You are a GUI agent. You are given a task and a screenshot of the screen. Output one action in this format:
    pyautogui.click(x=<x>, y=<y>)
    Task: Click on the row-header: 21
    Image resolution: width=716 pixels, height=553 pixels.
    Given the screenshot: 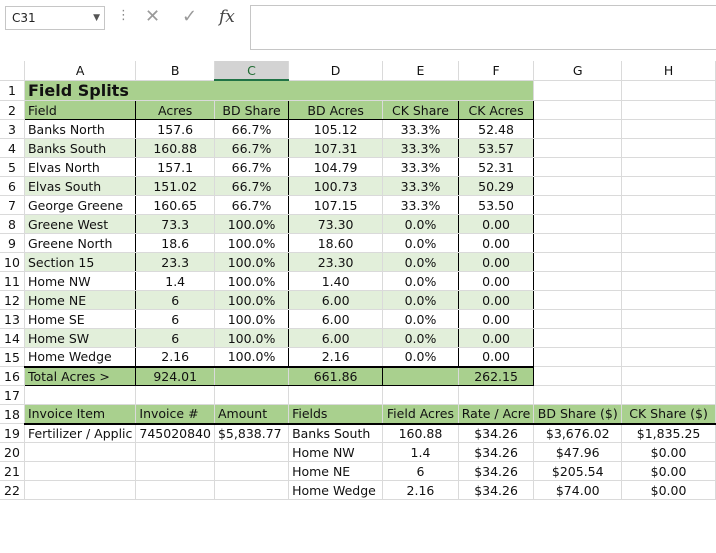 What is the action you would take?
    pyautogui.click(x=12, y=471)
    